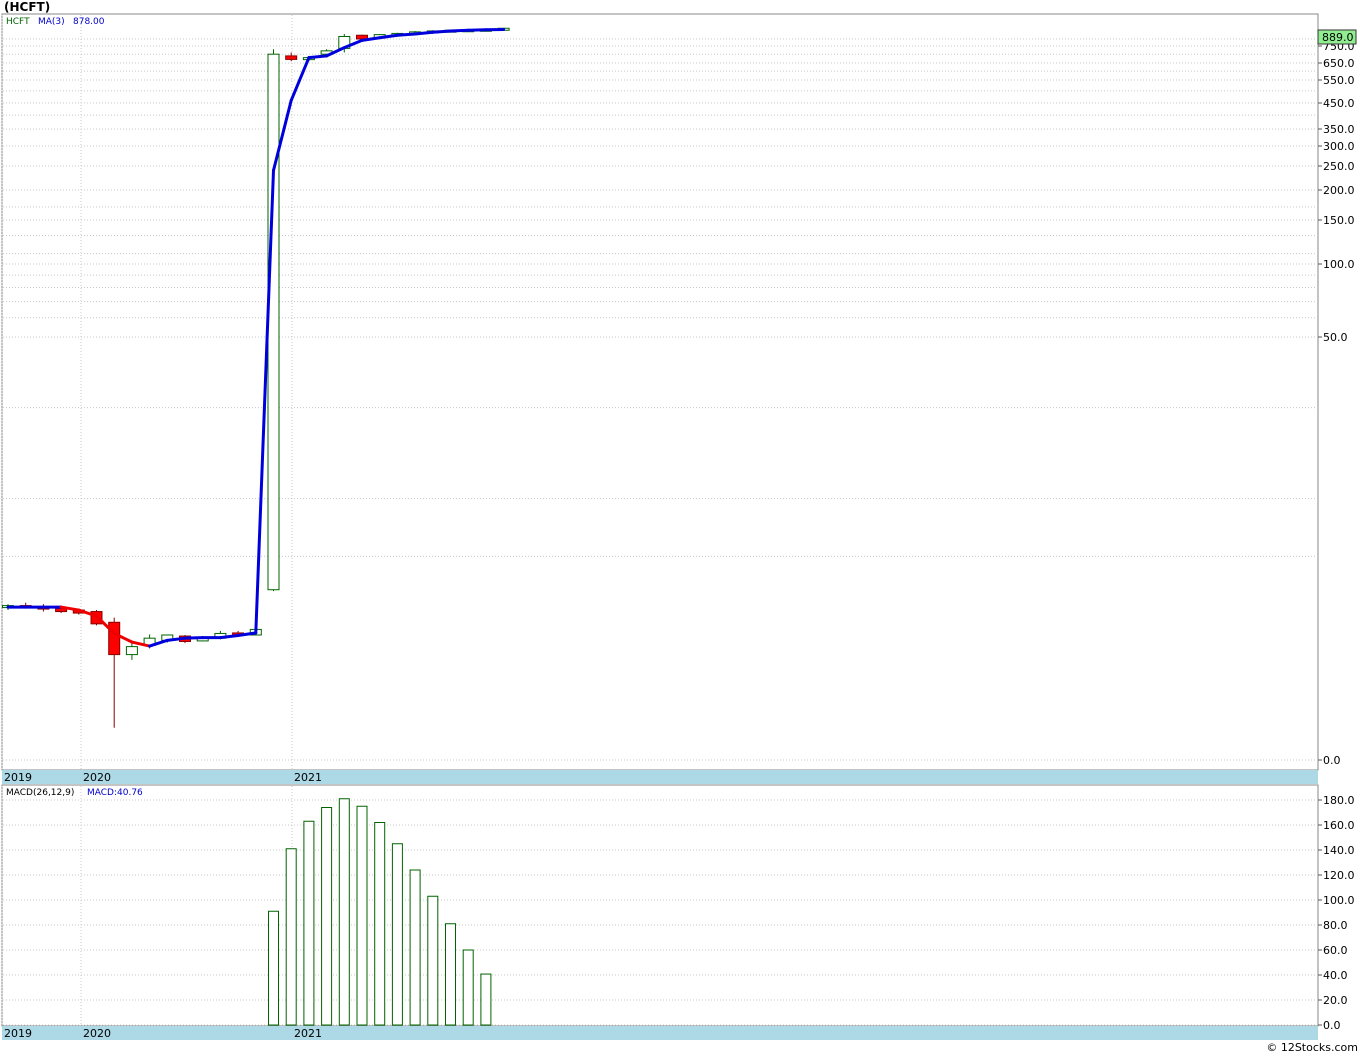 The width and height of the screenshot is (1360, 1056). Describe the element at coordinates (1312, 1047) in the screenshot. I see `site-credit: © 12Stocks.com` at that location.